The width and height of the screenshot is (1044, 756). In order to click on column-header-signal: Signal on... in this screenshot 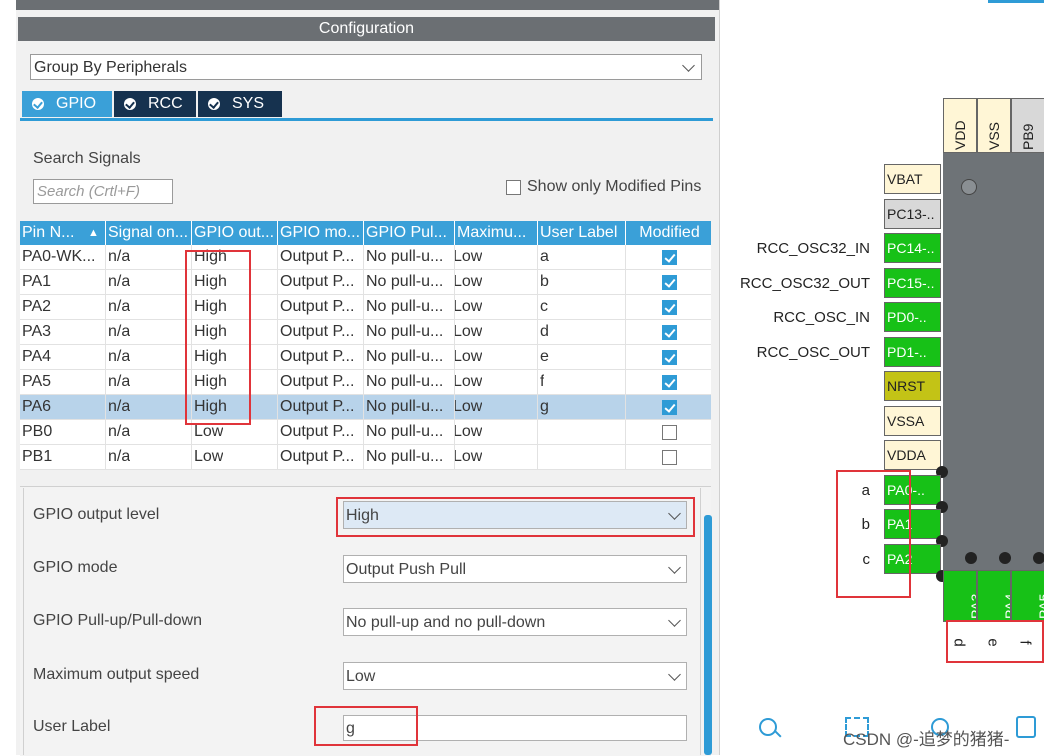, I will do `click(149, 233)`.